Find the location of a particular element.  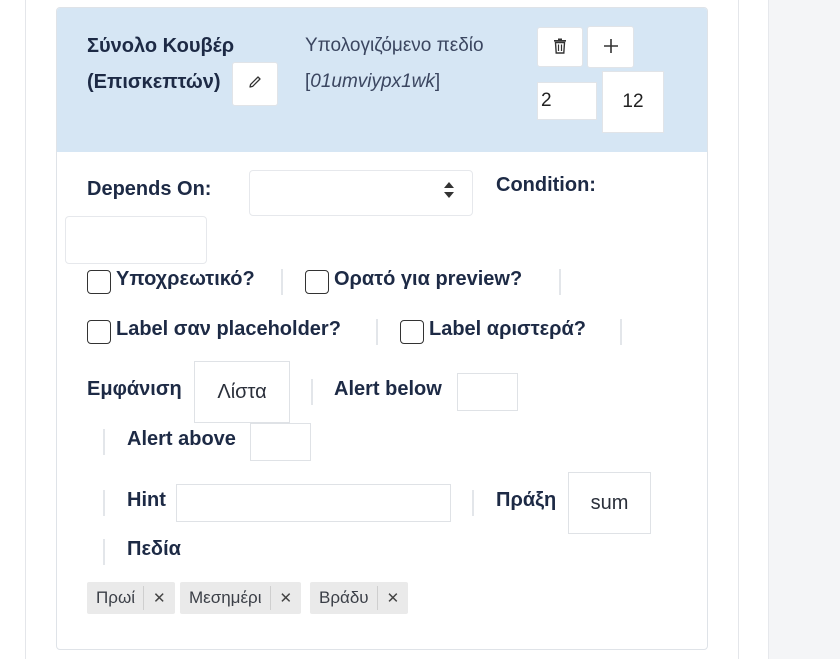

right-panel is located at coordinates (804, 329).